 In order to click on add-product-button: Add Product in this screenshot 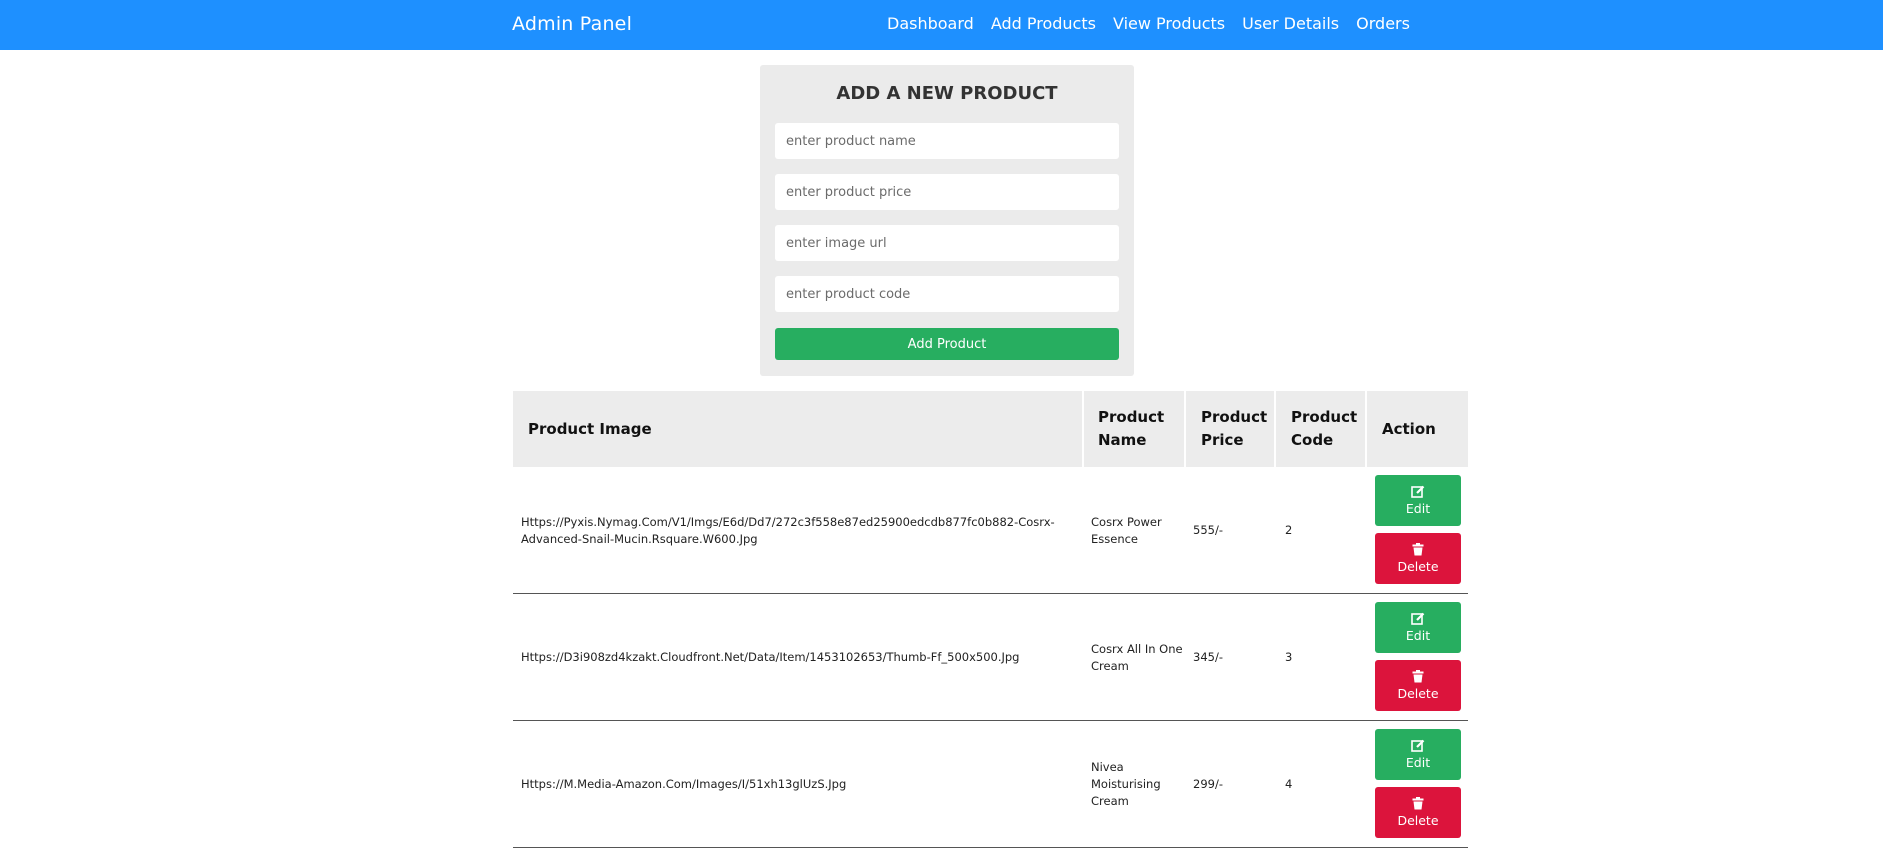, I will do `click(947, 344)`.